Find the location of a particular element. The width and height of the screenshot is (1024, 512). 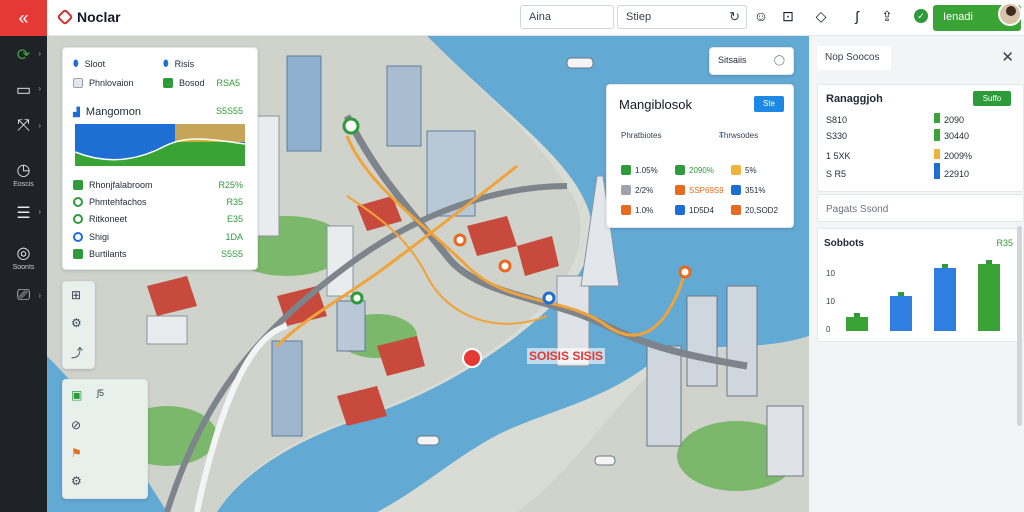

map-sign-label: SOISIS SISIS is located at coordinates (566, 356).